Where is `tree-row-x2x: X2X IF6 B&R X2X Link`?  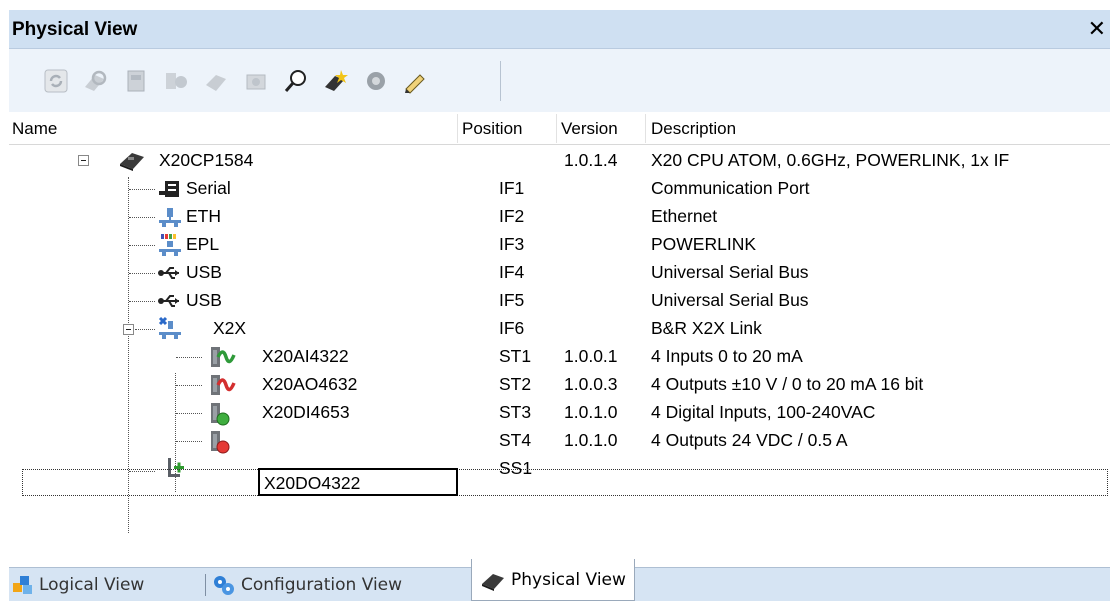 tree-row-x2x: X2X IF6 B&R X2X Link is located at coordinates (555, 329).